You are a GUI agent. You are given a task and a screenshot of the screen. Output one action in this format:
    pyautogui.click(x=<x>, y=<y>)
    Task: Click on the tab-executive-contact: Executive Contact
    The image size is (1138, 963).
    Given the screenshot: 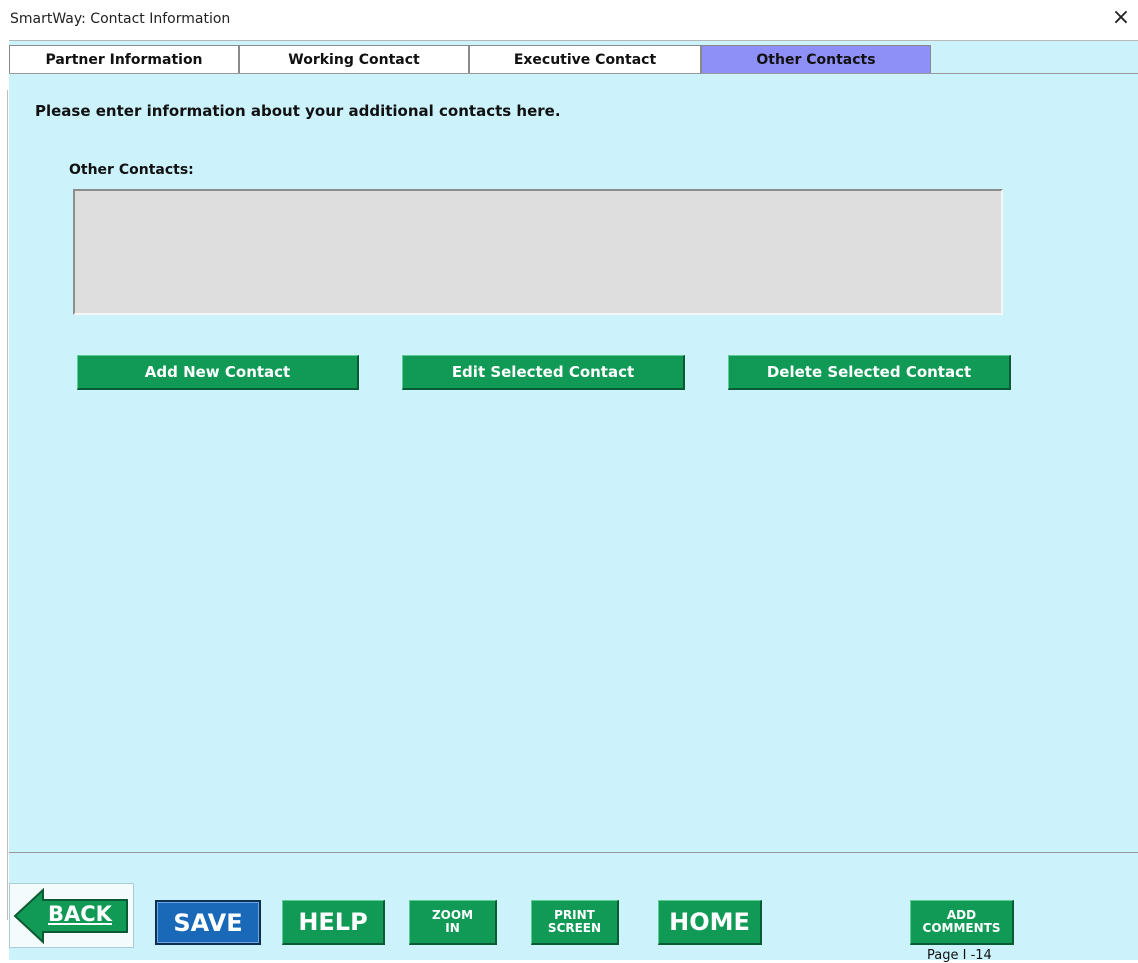 What is the action you would take?
    pyautogui.click(x=585, y=59)
    